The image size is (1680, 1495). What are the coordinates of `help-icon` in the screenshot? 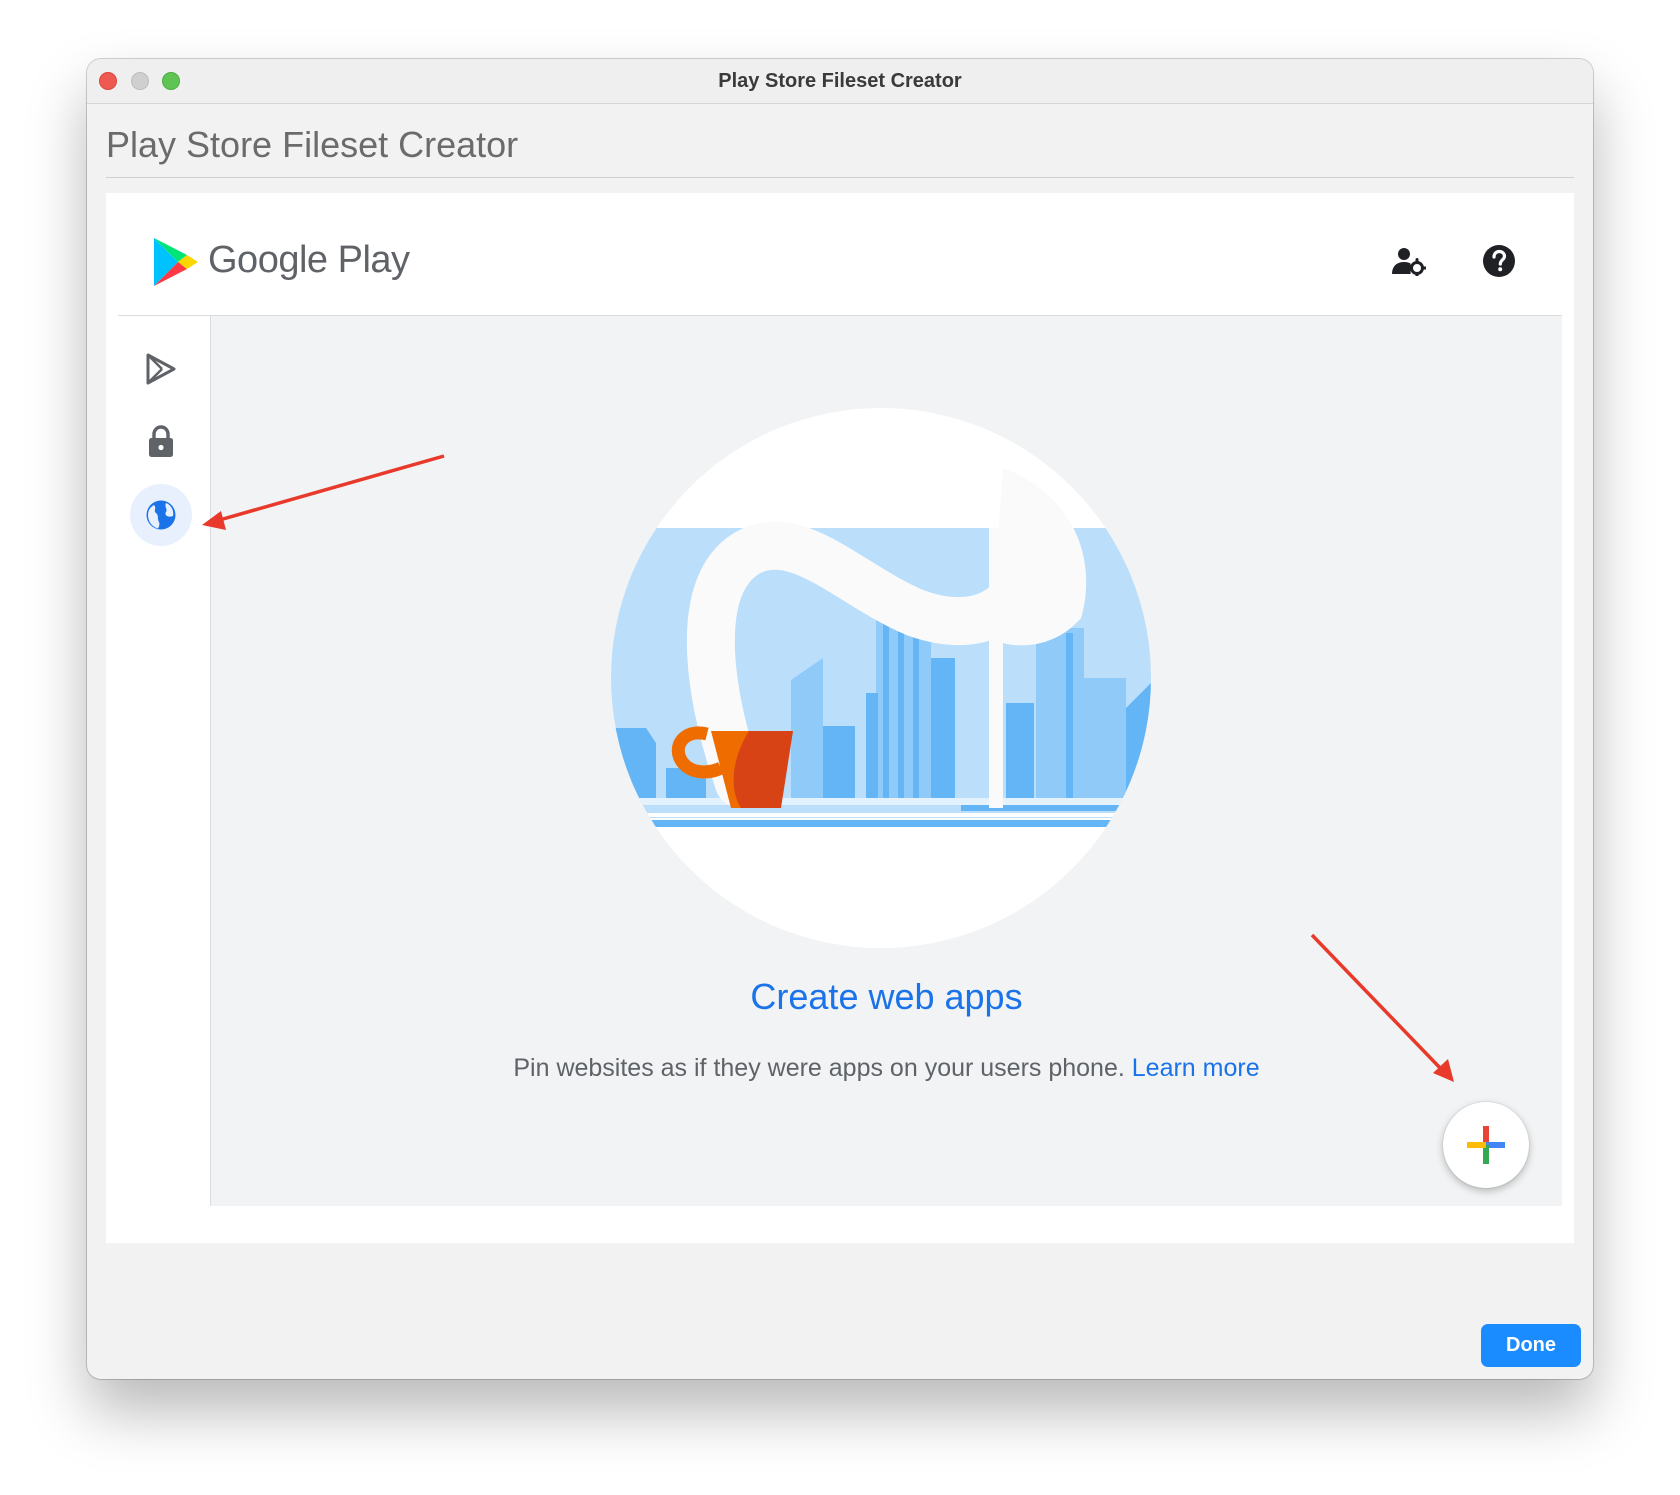 It's located at (1499, 261).